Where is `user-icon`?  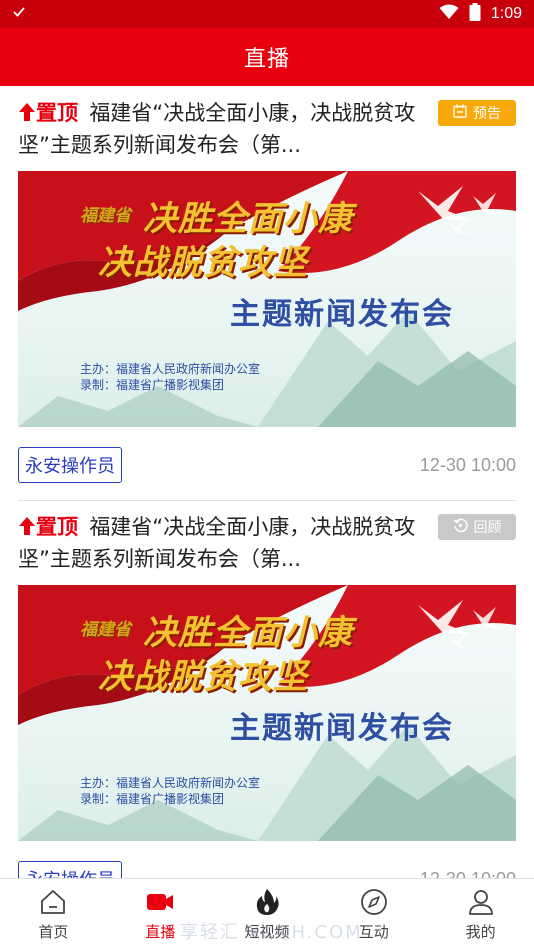 user-icon is located at coordinates (480, 902).